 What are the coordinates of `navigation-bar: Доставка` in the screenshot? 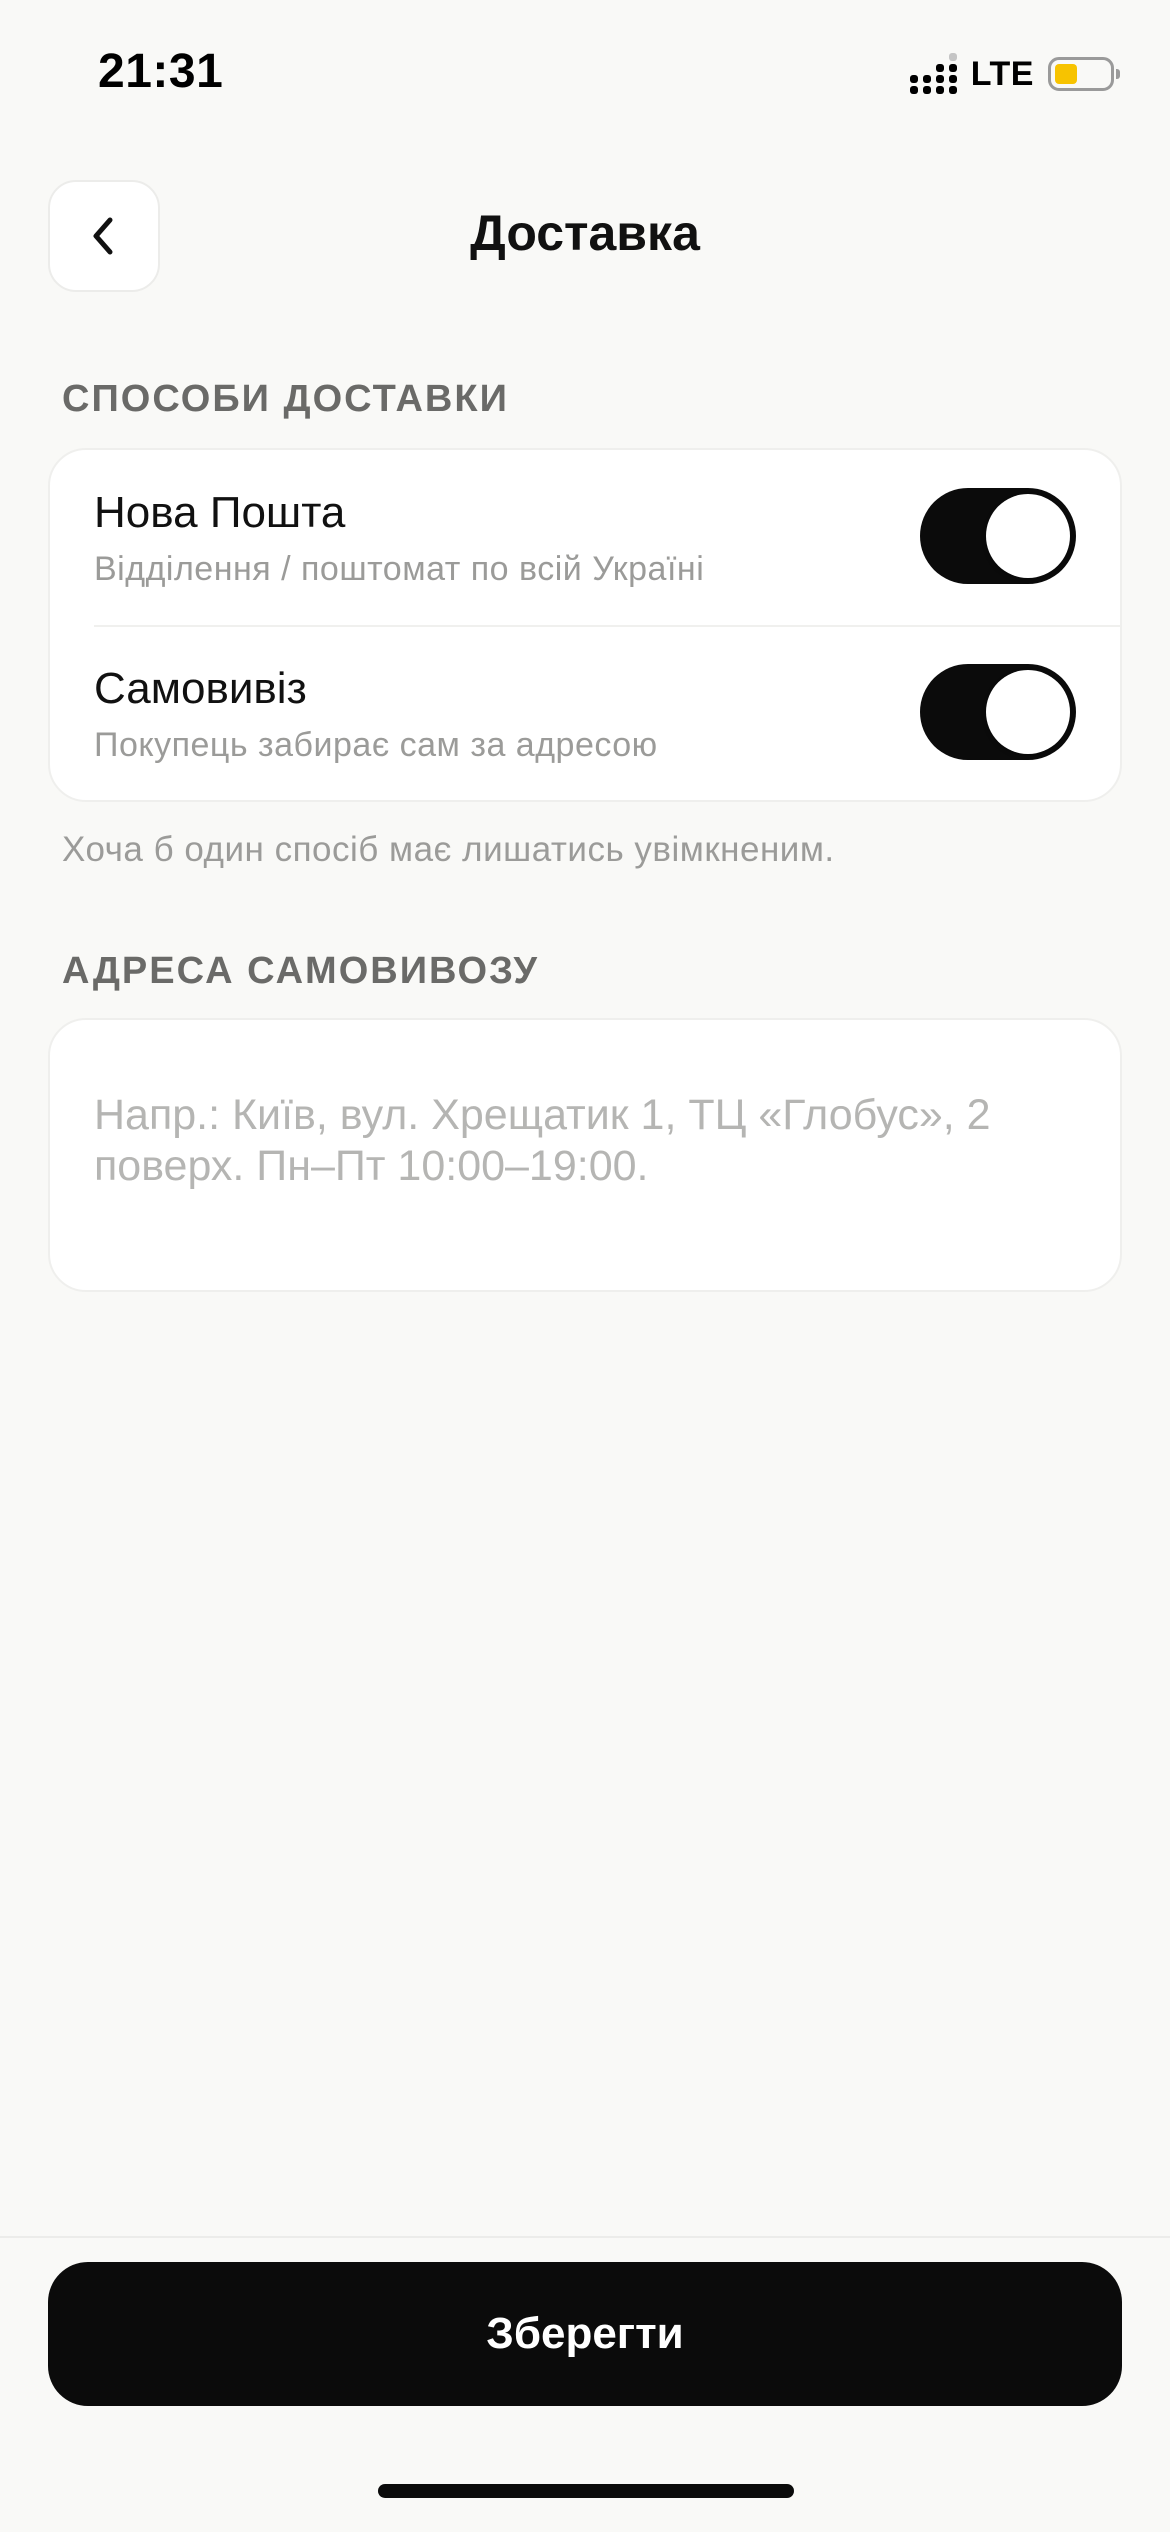 It's located at (585, 237).